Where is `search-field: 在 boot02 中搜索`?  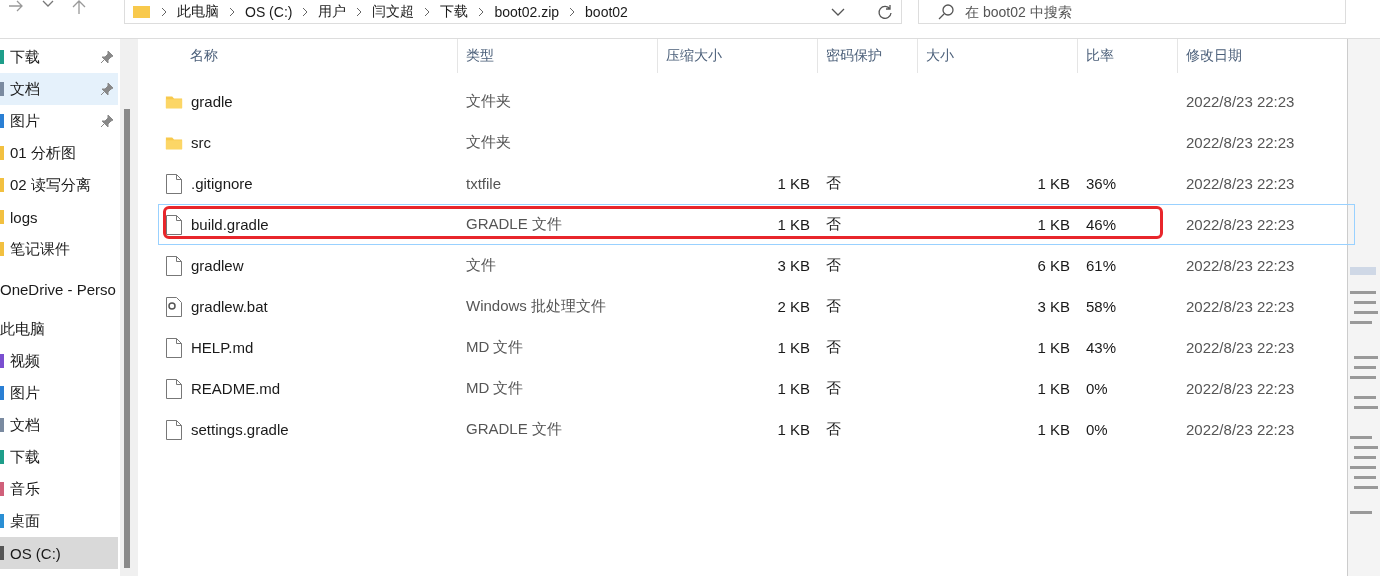 search-field: 在 boot02 中搜索 is located at coordinates (1132, 12).